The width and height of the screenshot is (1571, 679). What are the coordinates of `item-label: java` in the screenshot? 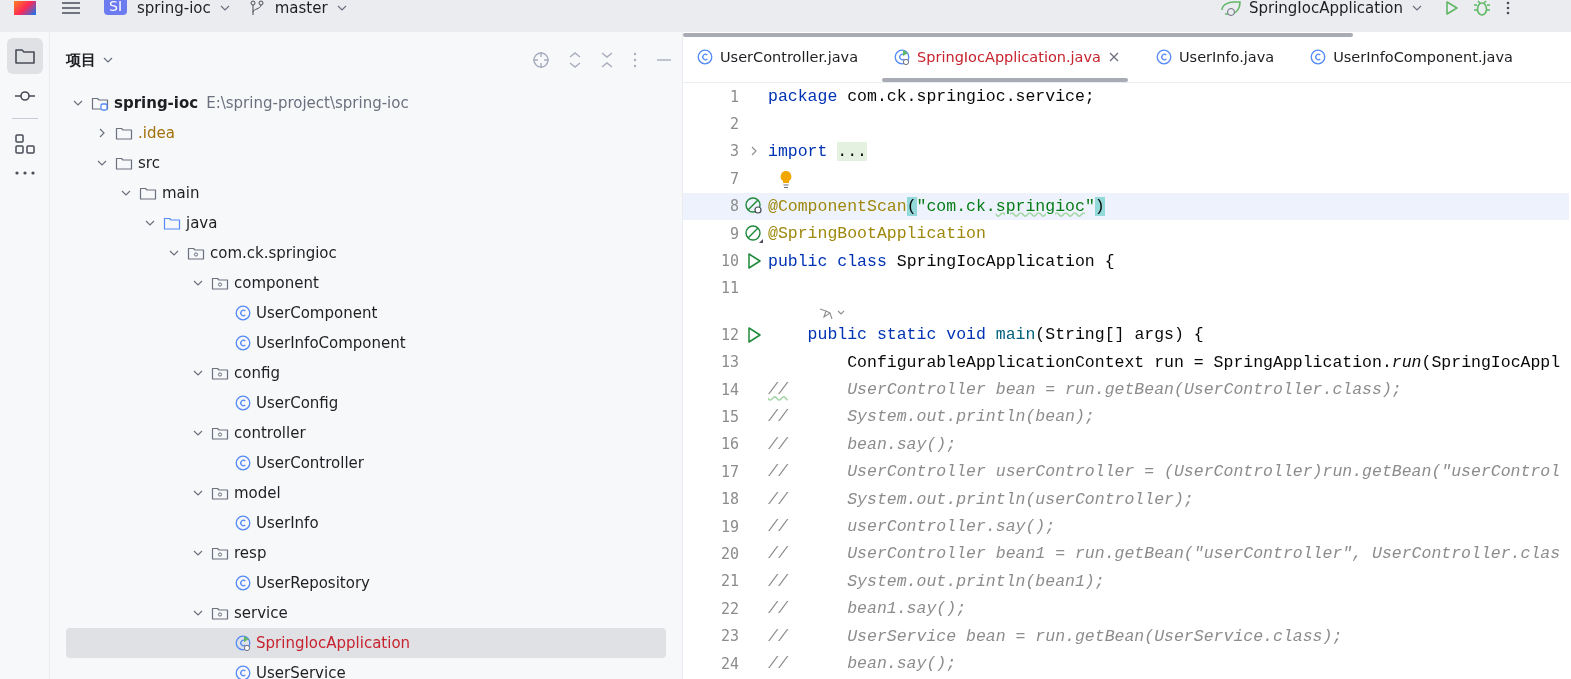 It's located at (202, 223).